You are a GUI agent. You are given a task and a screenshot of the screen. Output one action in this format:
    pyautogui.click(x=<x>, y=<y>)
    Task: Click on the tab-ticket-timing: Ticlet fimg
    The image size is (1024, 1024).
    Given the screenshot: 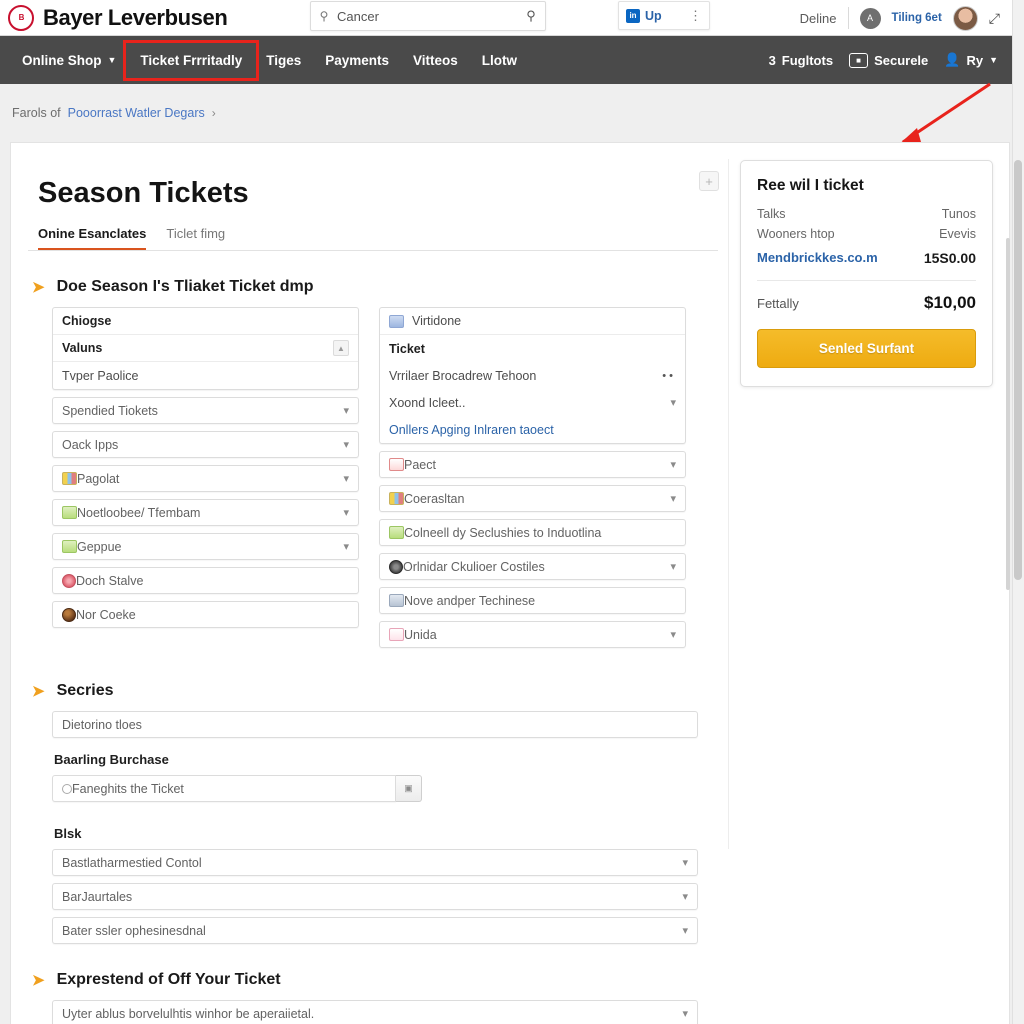 What is the action you would take?
    pyautogui.click(x=195, y=238)
    